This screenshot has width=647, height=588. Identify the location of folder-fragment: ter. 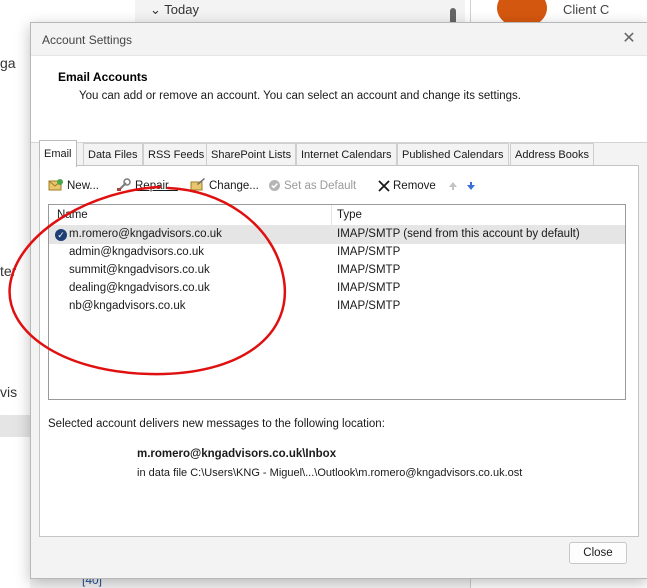
(8, 271).